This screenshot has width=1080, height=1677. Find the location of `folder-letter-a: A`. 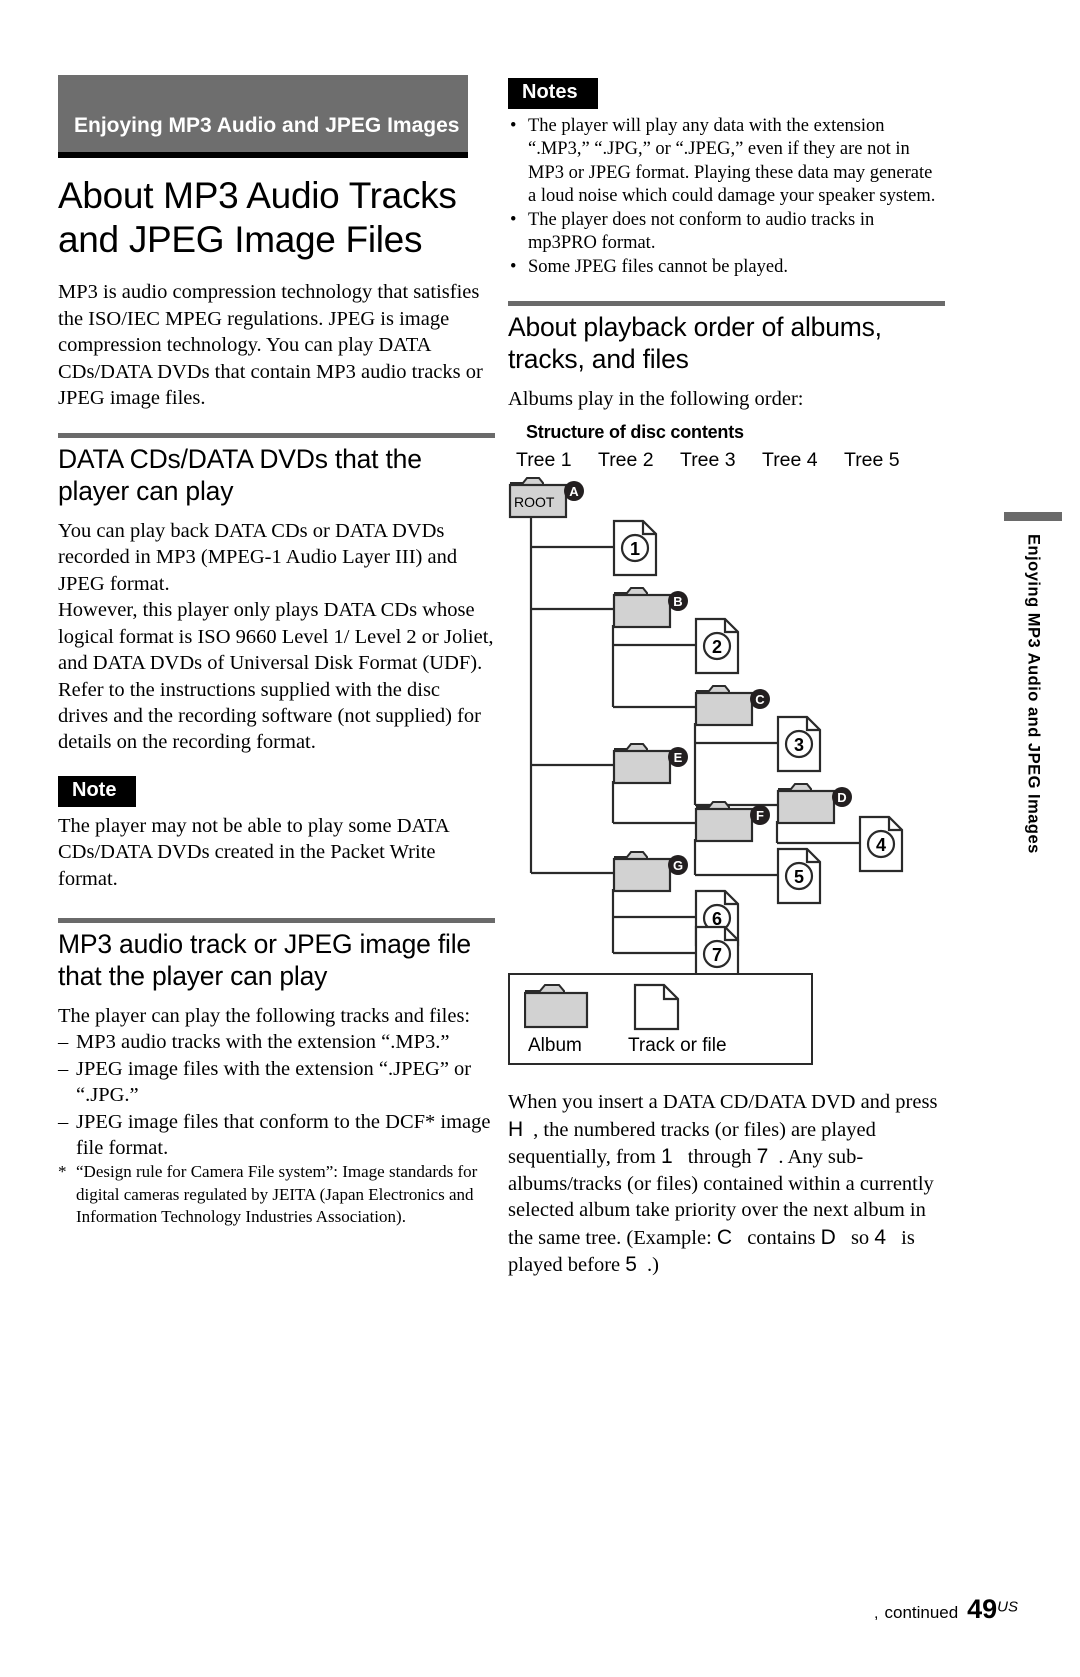

folder-letter-a: A is located at coordinates (574, 491).